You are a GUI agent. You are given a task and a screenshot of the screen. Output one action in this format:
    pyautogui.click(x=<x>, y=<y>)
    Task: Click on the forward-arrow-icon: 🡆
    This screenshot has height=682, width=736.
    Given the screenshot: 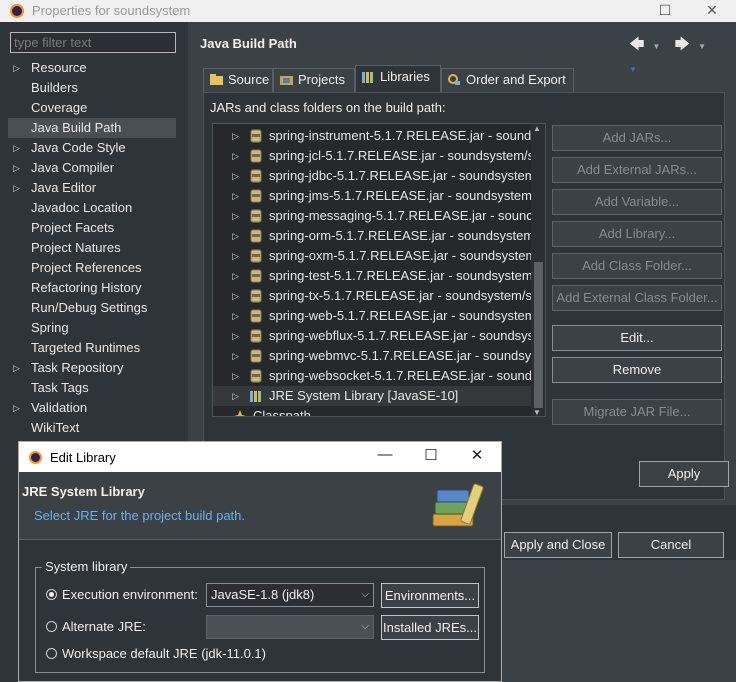 What is the action you would take?
    pyautogui.click(x=683, y=44)
    